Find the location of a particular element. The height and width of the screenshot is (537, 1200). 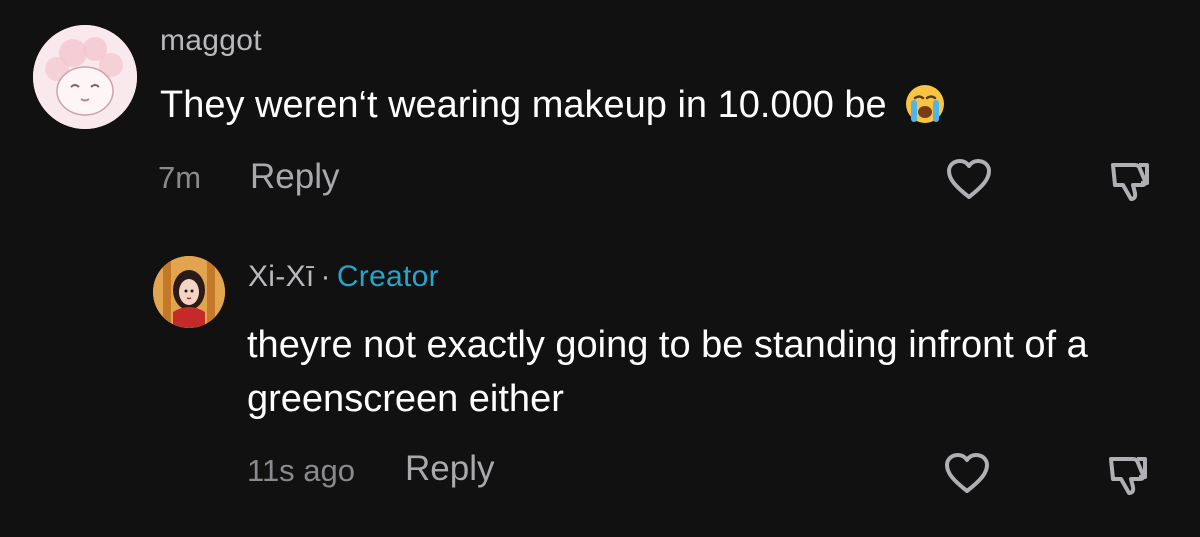

comment-text: They weren‘t wearing makeup in 10.000 be is located at coordinates (553, 105).